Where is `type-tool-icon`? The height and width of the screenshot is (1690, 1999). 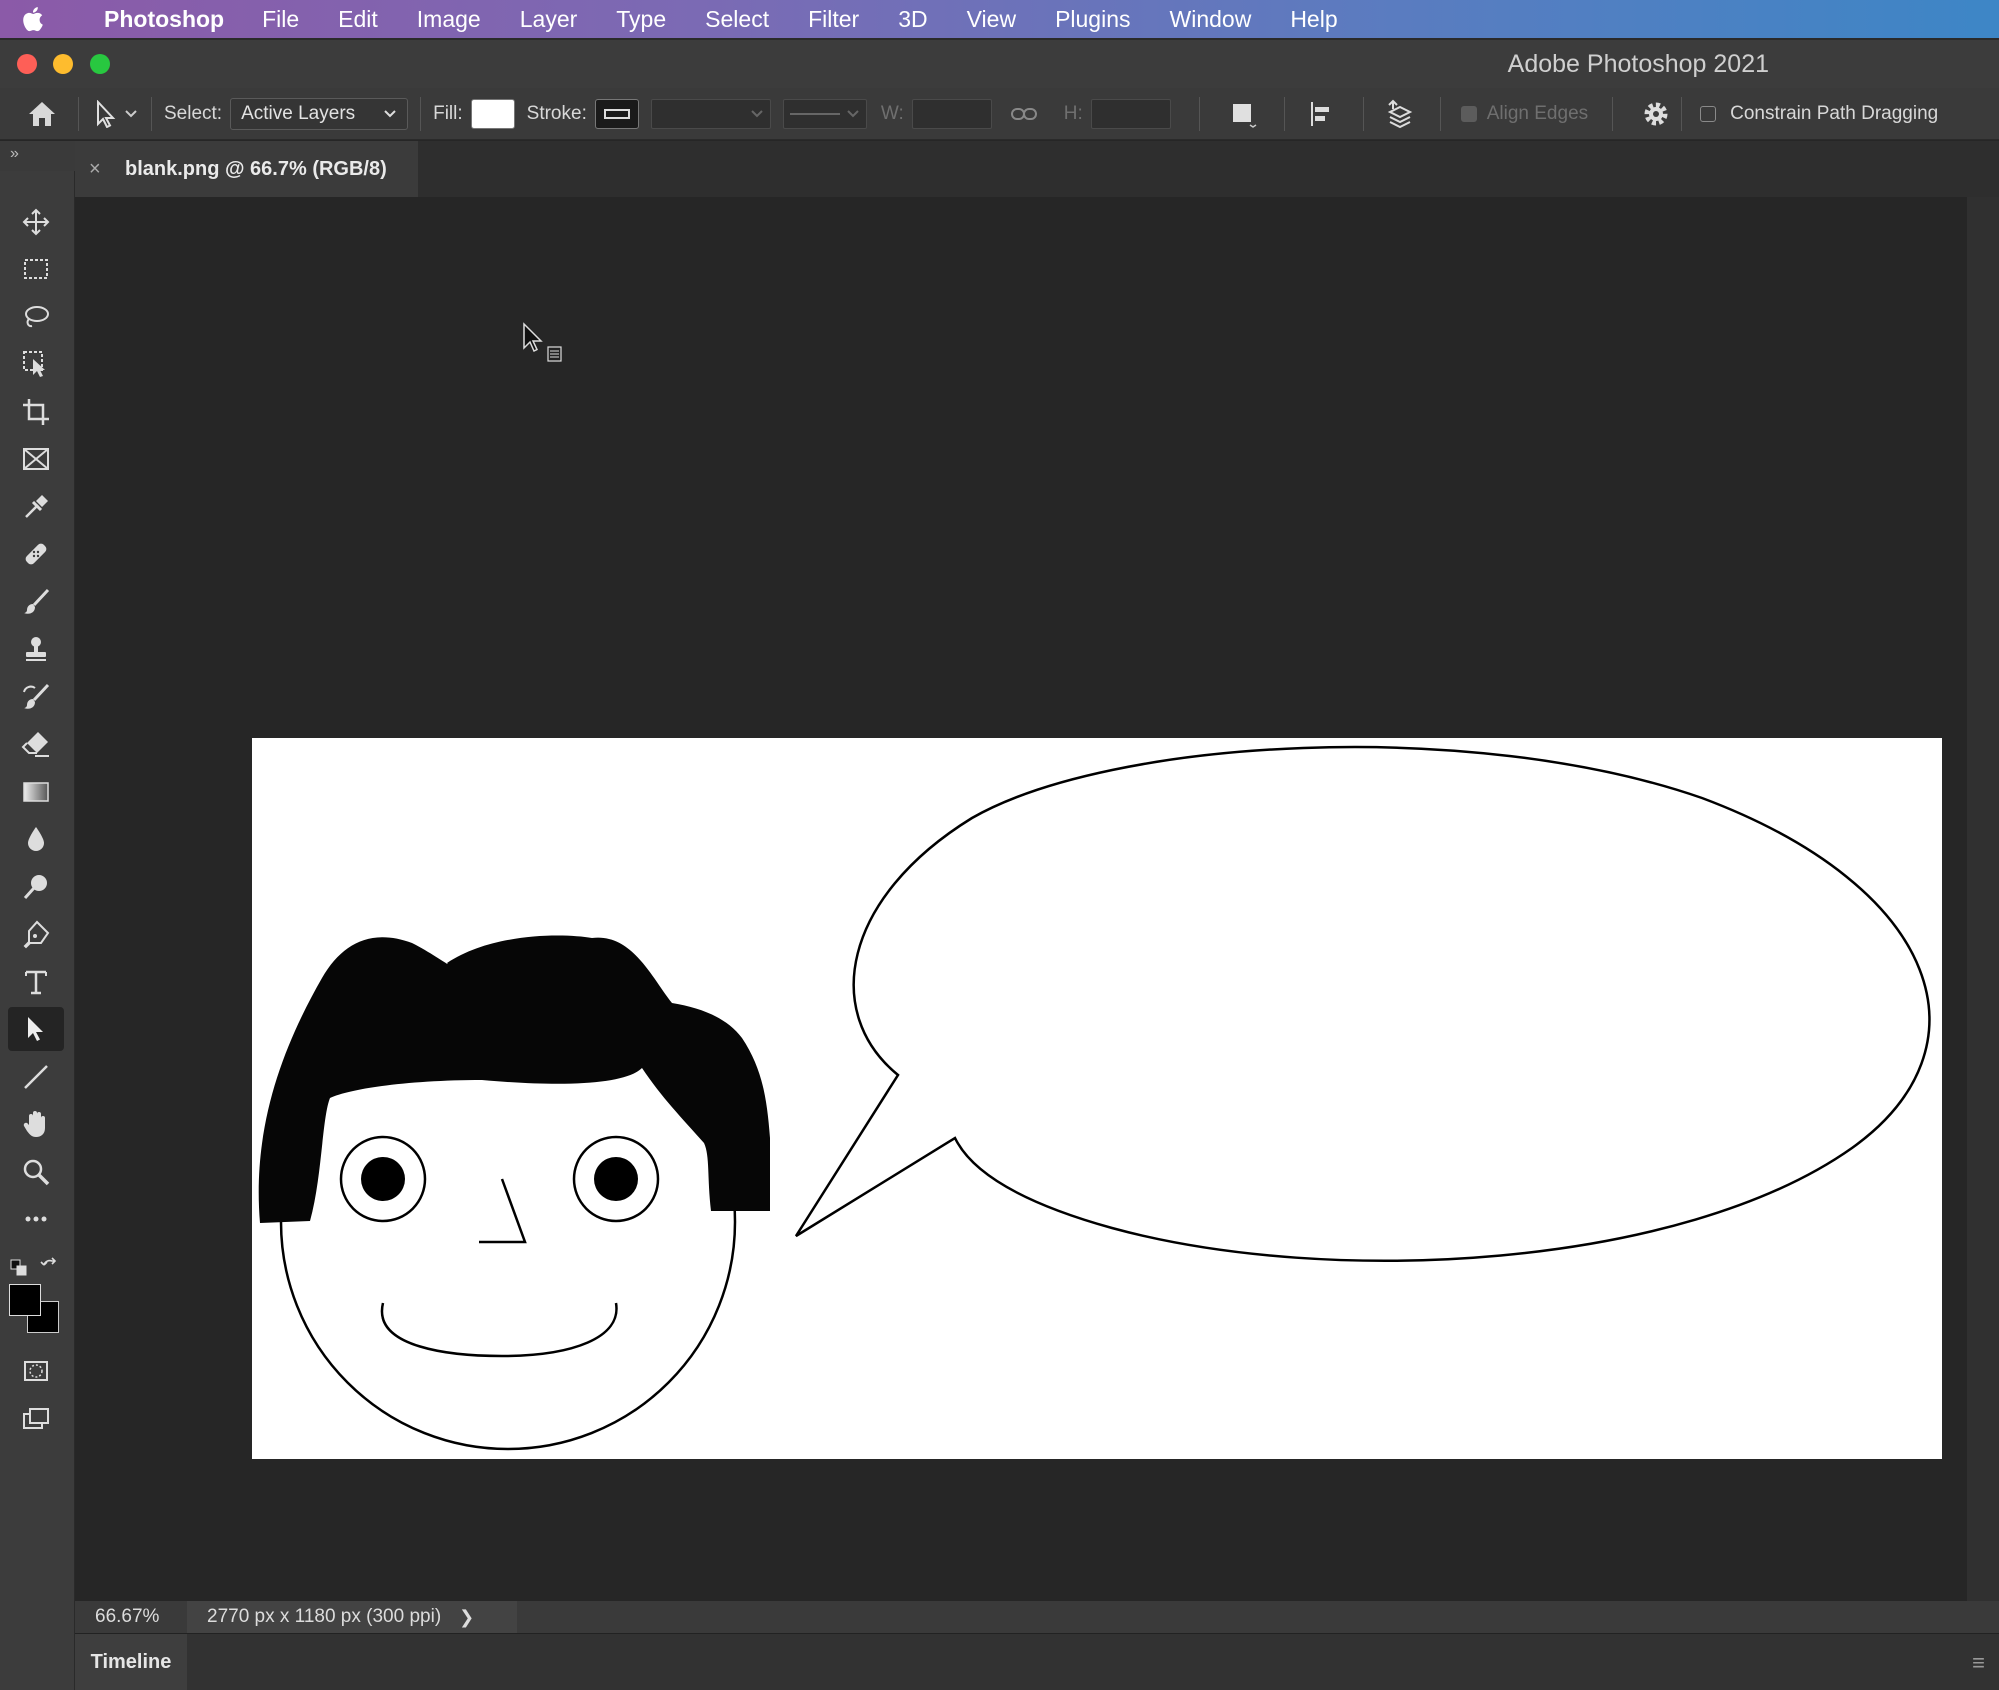 type-tool-icon is located at coordinates (36, 982).